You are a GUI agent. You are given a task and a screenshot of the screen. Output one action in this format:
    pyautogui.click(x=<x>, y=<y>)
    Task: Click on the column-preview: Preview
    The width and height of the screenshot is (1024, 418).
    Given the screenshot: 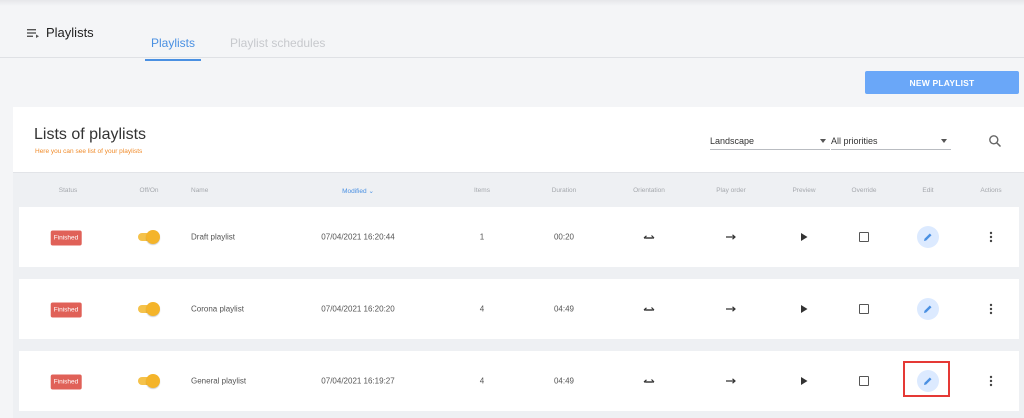 What is the action you would take?
    pyautogui.click(x=804, y=190)
    